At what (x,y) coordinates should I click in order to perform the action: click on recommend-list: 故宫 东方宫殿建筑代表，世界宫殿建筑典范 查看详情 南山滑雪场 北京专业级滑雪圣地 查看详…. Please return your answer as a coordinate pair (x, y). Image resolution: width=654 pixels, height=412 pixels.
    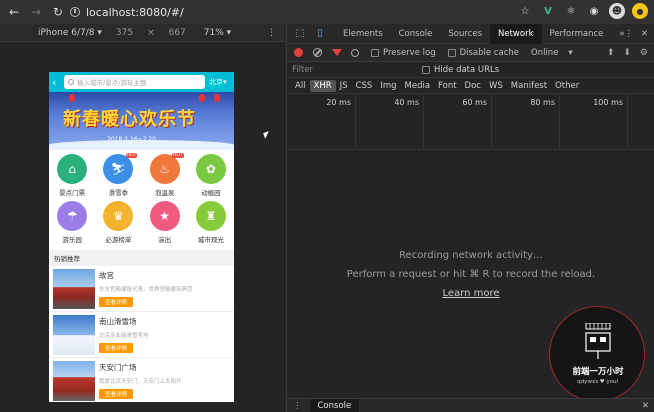
    Looking at the image, I should click on (141, 334).